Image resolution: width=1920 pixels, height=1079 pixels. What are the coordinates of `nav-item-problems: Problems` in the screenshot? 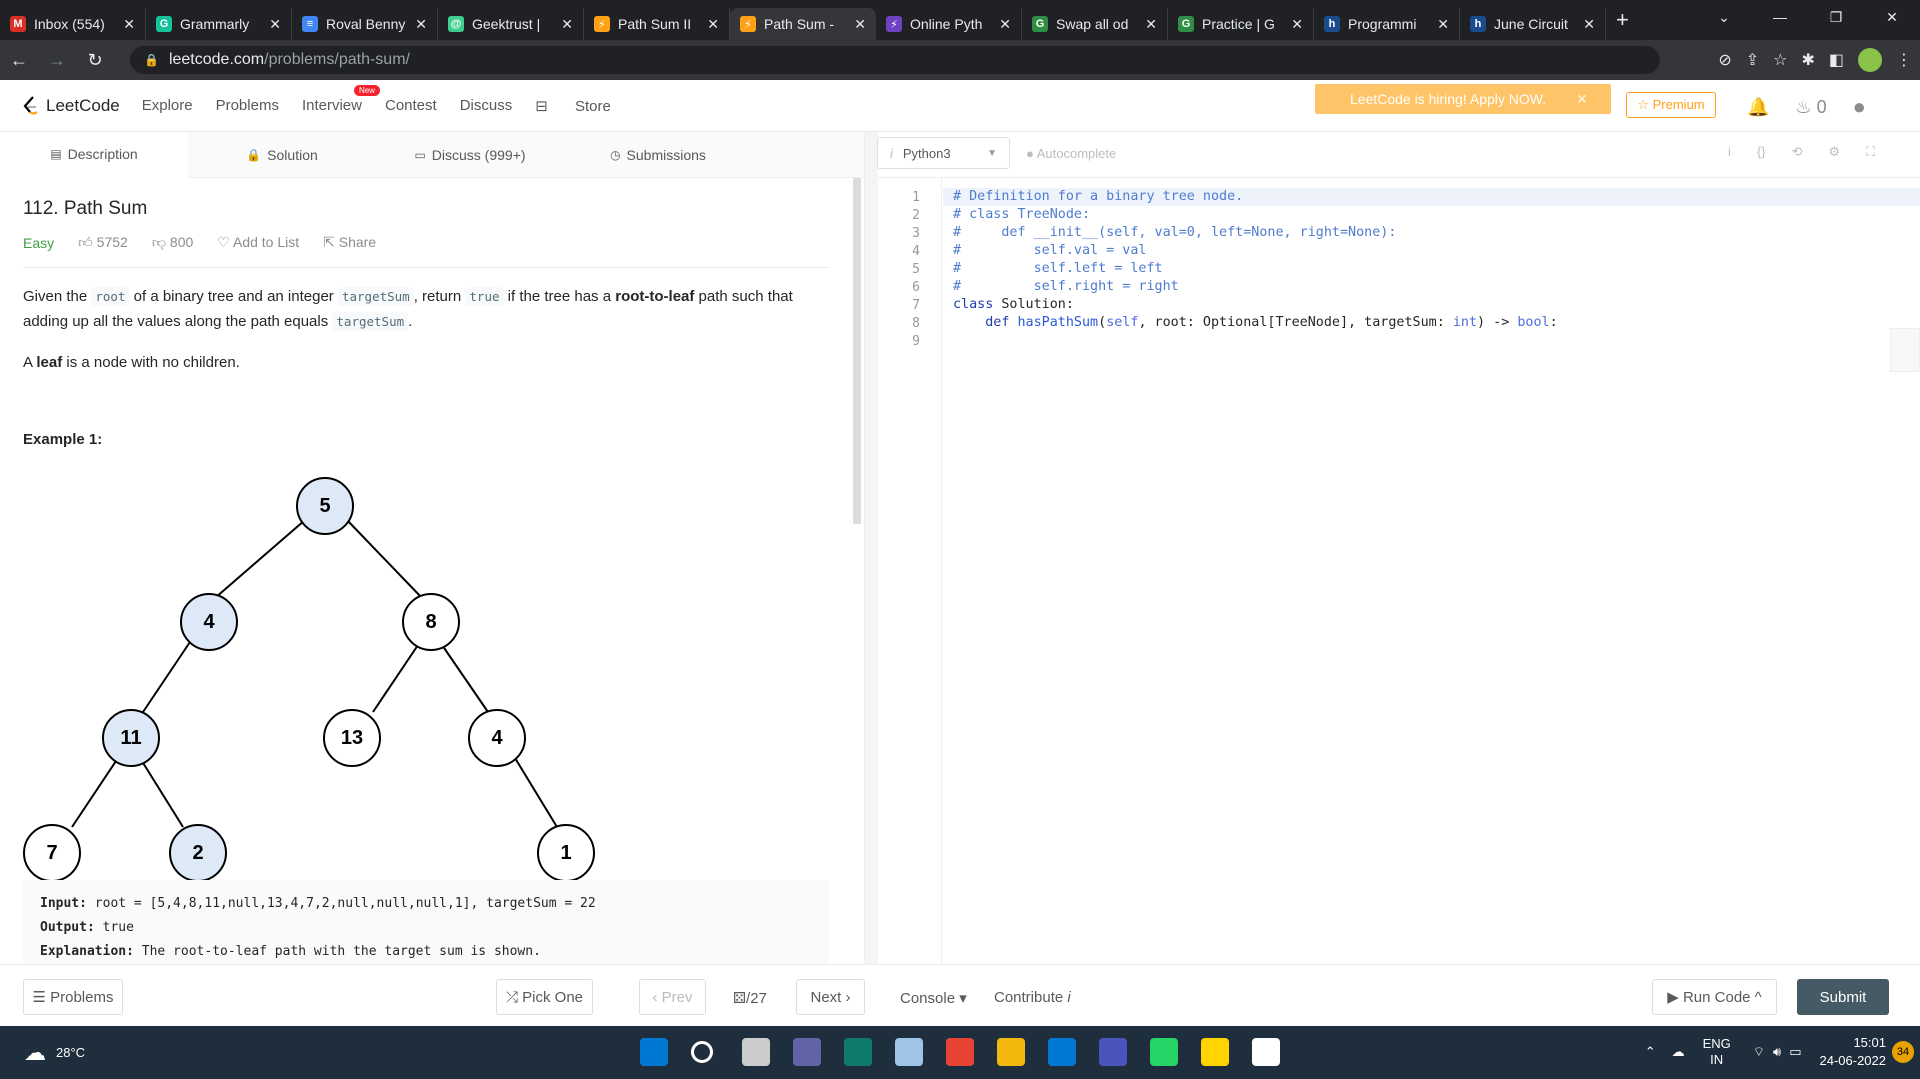 It's located at (247, 106).